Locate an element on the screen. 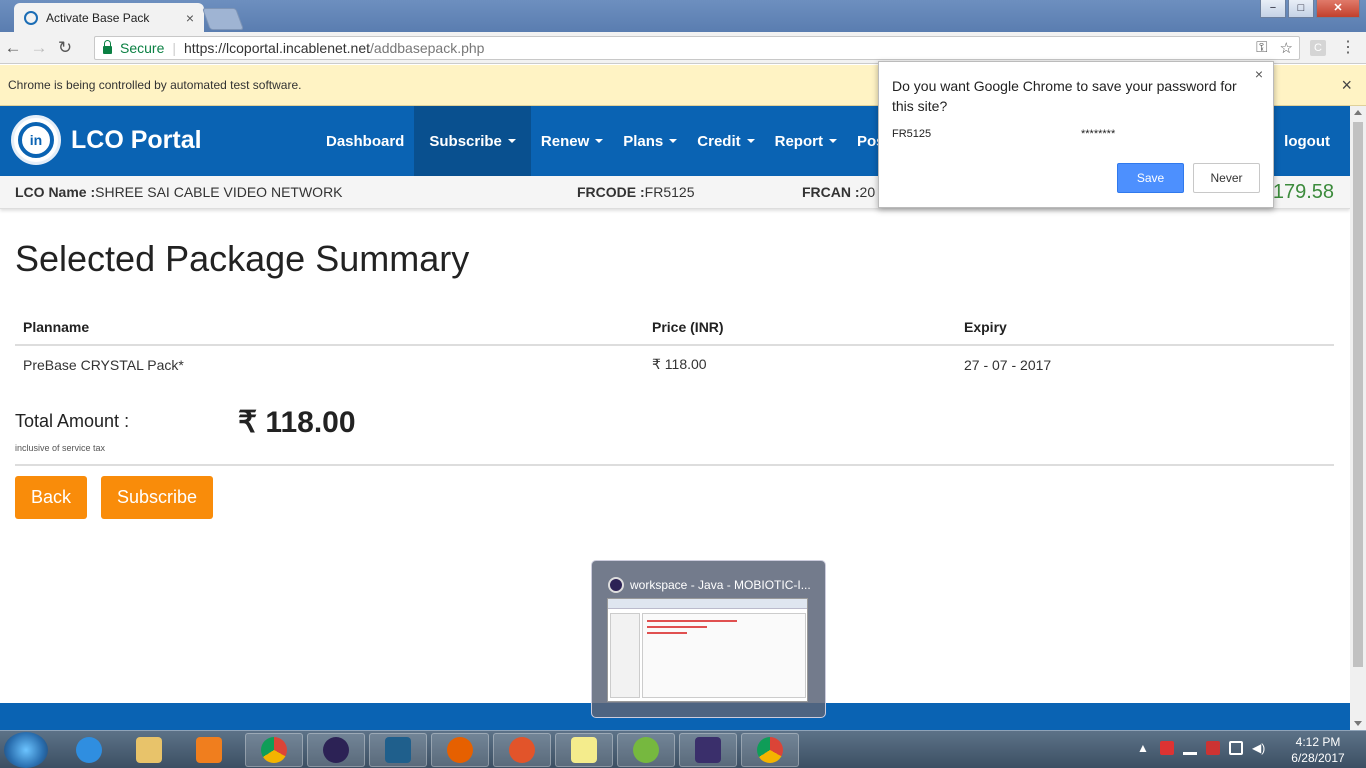  nav-dashboard: Dashboard is located at coordinates (365, 141).